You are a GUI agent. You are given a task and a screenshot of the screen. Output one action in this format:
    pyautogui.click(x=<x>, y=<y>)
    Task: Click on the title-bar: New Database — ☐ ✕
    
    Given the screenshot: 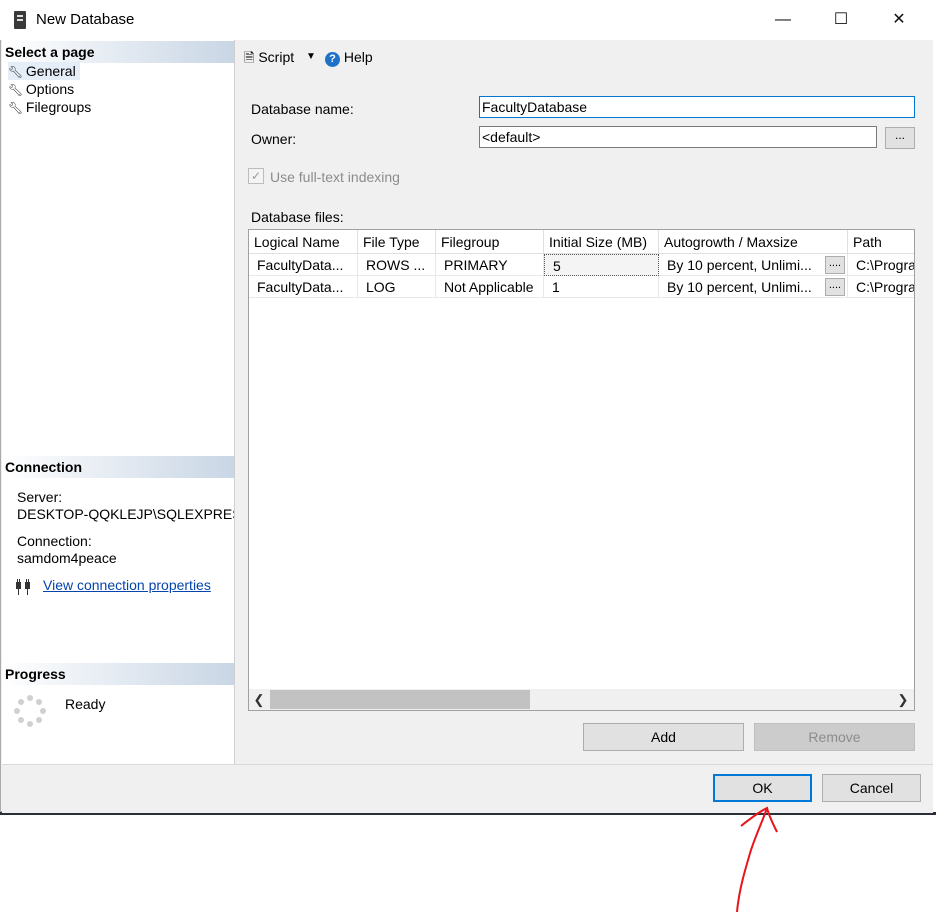 What is the action you would take?
    pyautogui.click(x=466, y=20)
    